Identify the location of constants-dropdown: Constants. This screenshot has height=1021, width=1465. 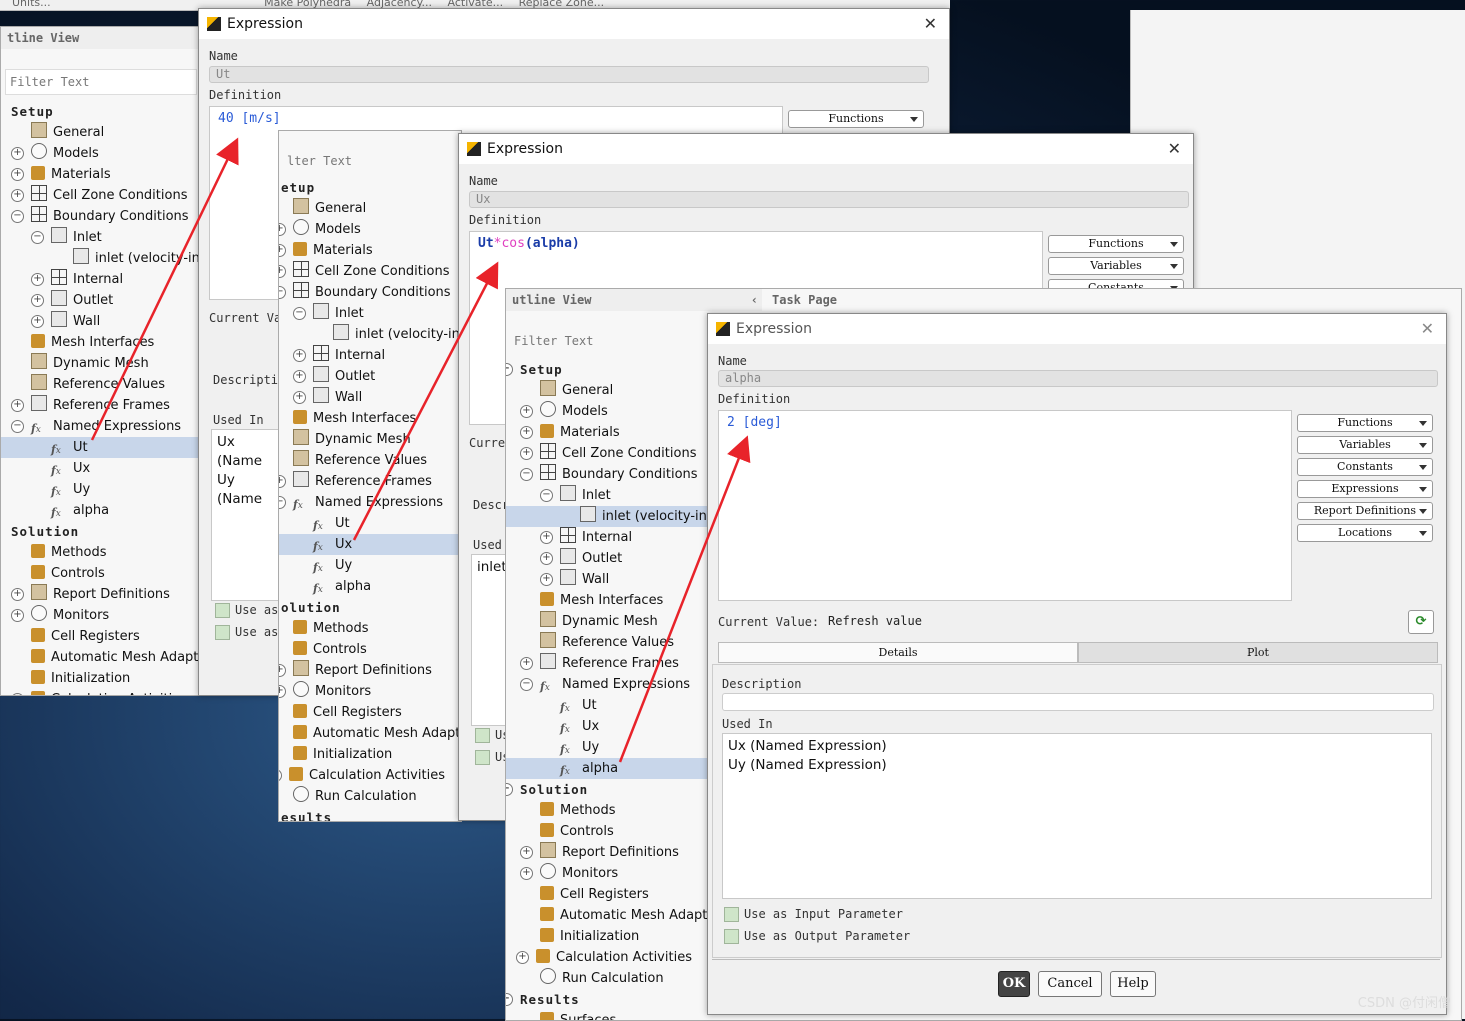
(1365, 467).